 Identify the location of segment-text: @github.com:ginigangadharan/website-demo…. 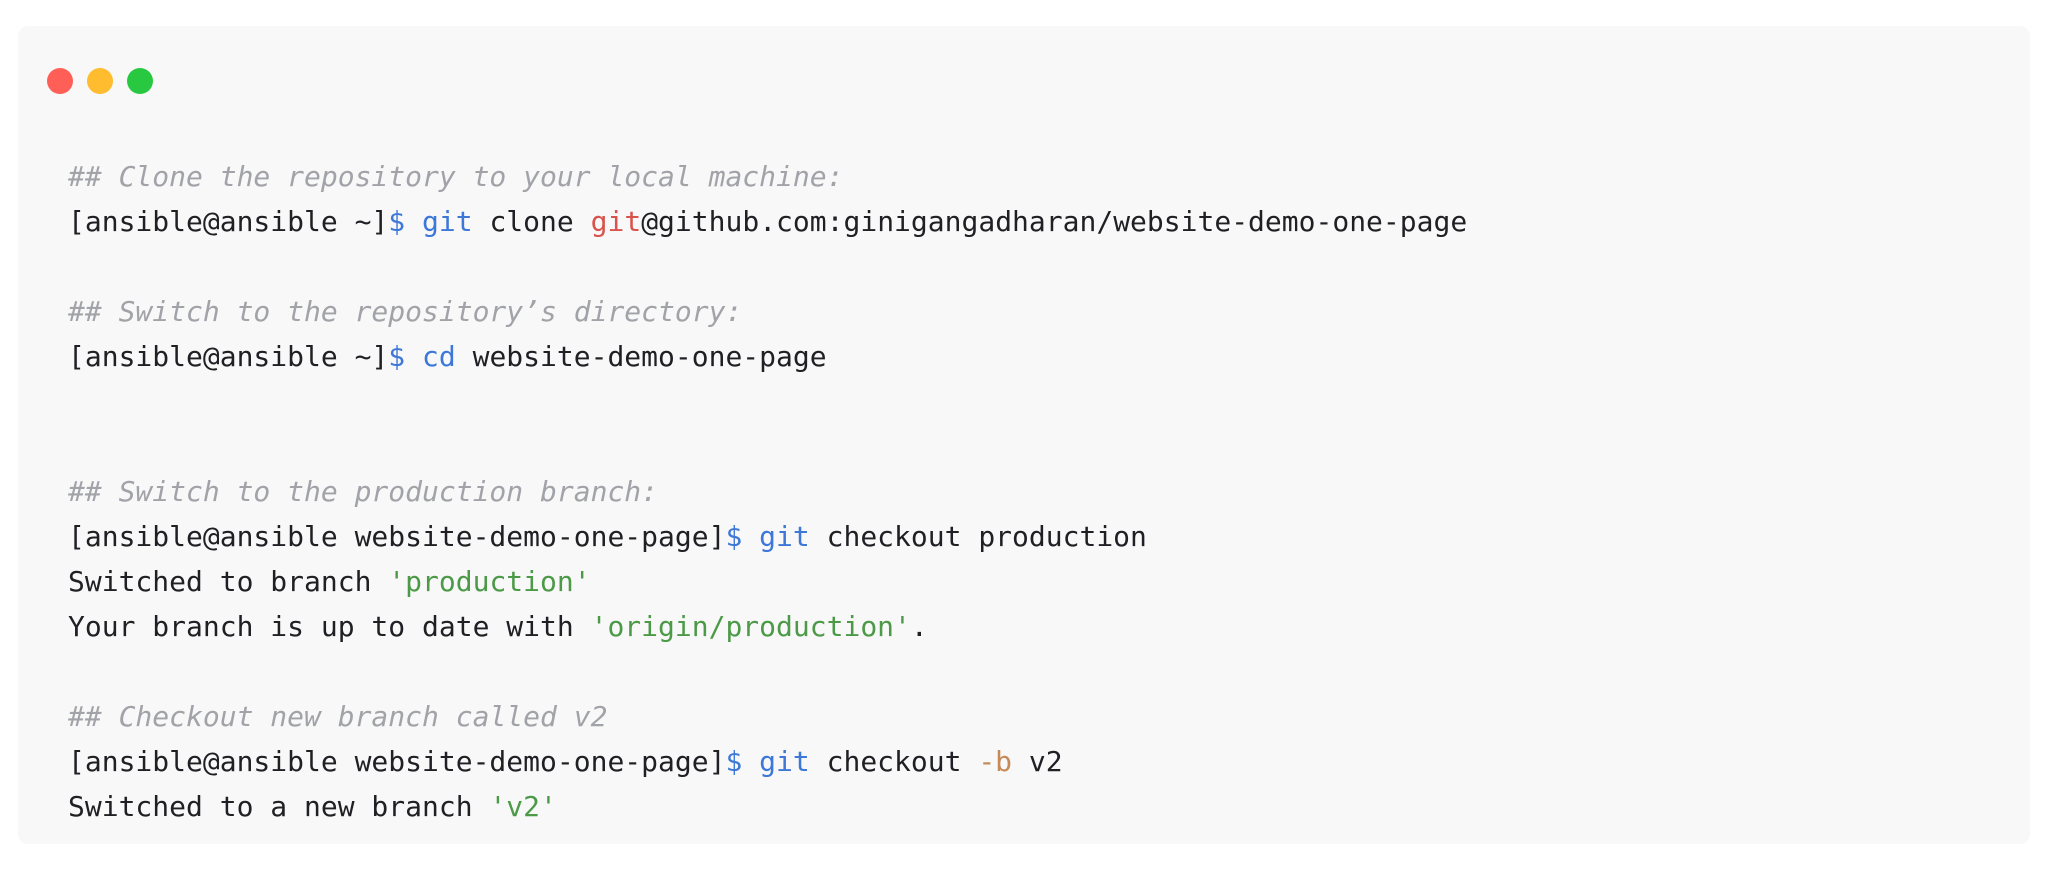
(1054, 221).